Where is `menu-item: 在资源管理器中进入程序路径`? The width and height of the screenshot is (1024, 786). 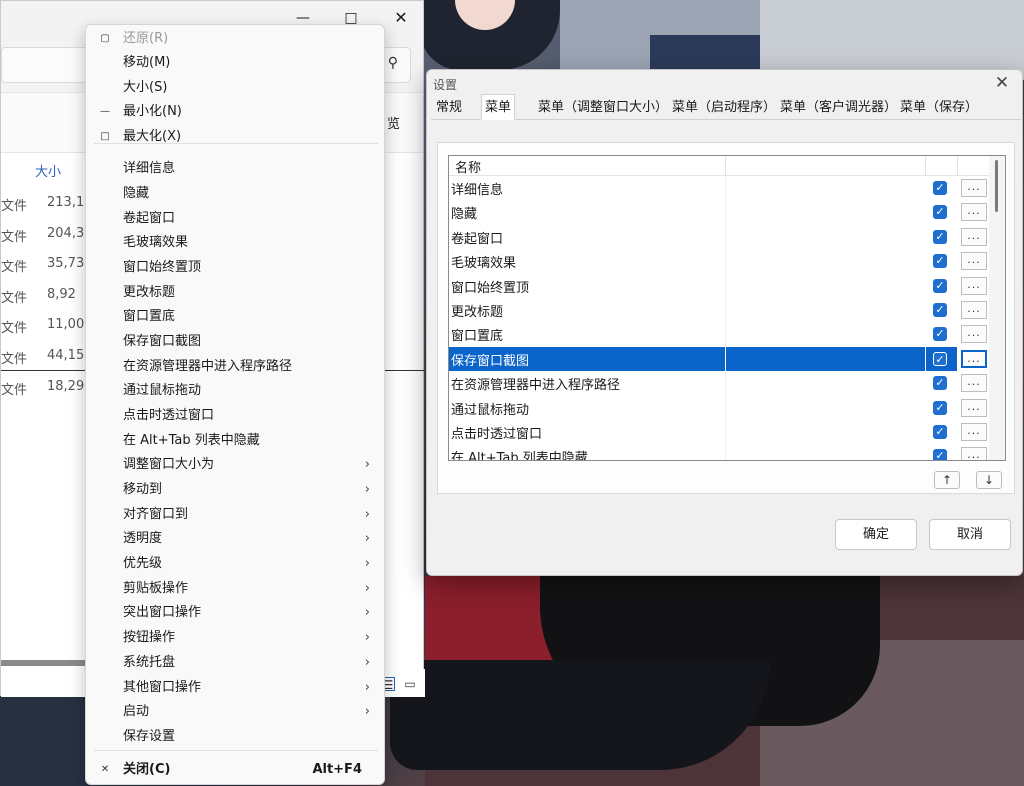
menu-item: 在资源管理器中进入程序路径 is located at coordinates (236, 367).